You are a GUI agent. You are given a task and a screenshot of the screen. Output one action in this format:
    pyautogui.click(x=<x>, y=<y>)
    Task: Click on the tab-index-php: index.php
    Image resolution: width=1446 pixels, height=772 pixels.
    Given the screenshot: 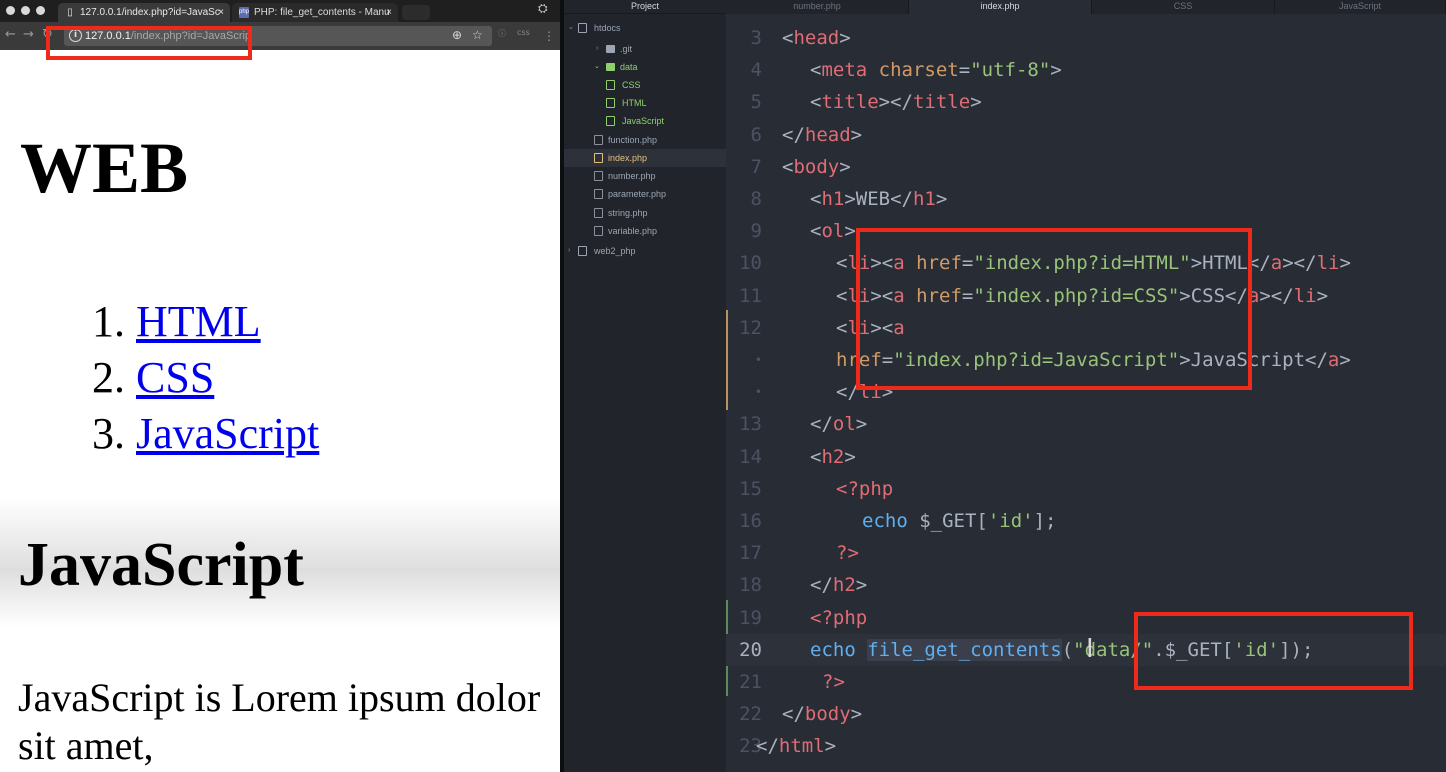 What is the action you would take?
    pyautogui.click(x=1000, y=7)
    